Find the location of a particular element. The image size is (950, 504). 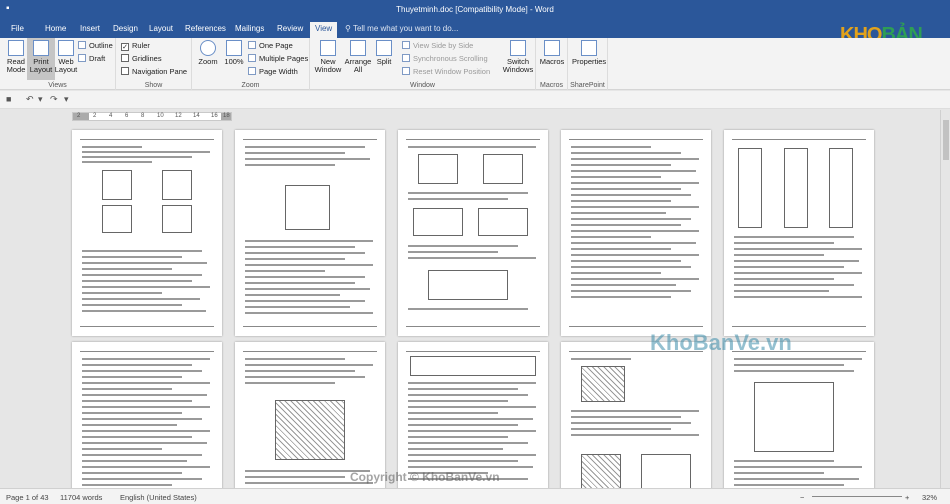

side-by-side-button: View Side by Side is located at coordinates (437, 46).